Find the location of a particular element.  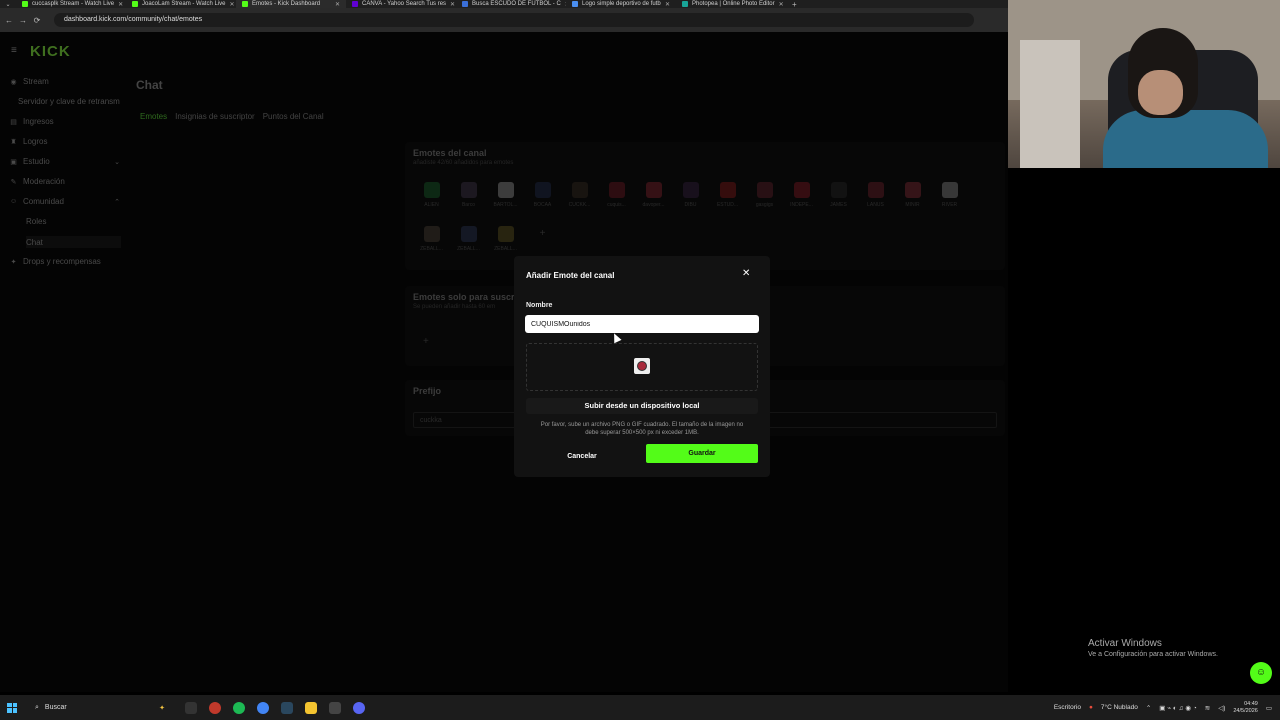

obs-icon is located at coordinates (215, 707).